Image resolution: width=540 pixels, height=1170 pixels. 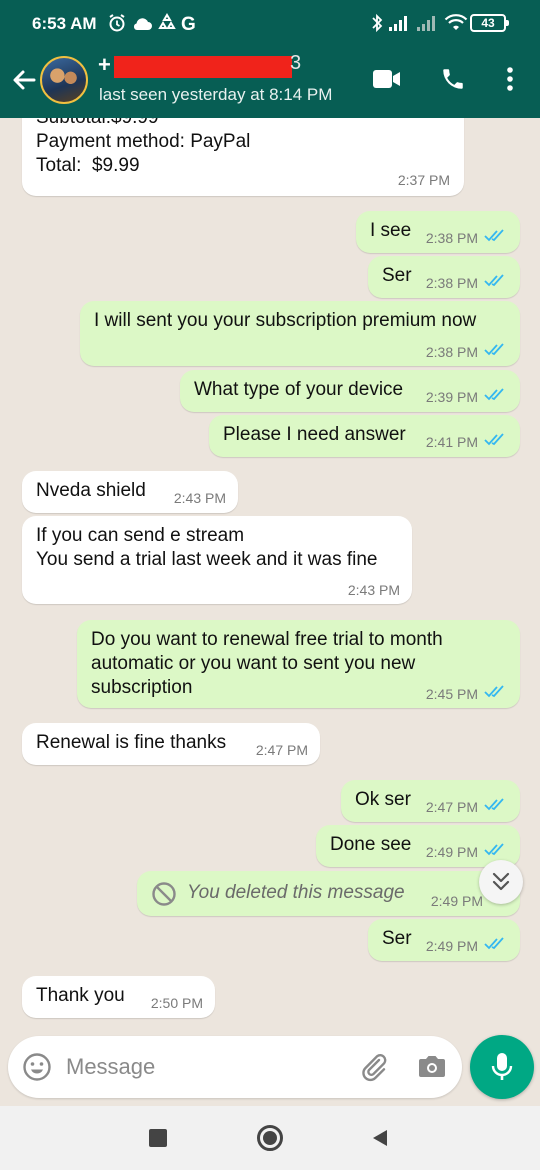 I want to click on cloud-icon, so click(x=142, y=24).